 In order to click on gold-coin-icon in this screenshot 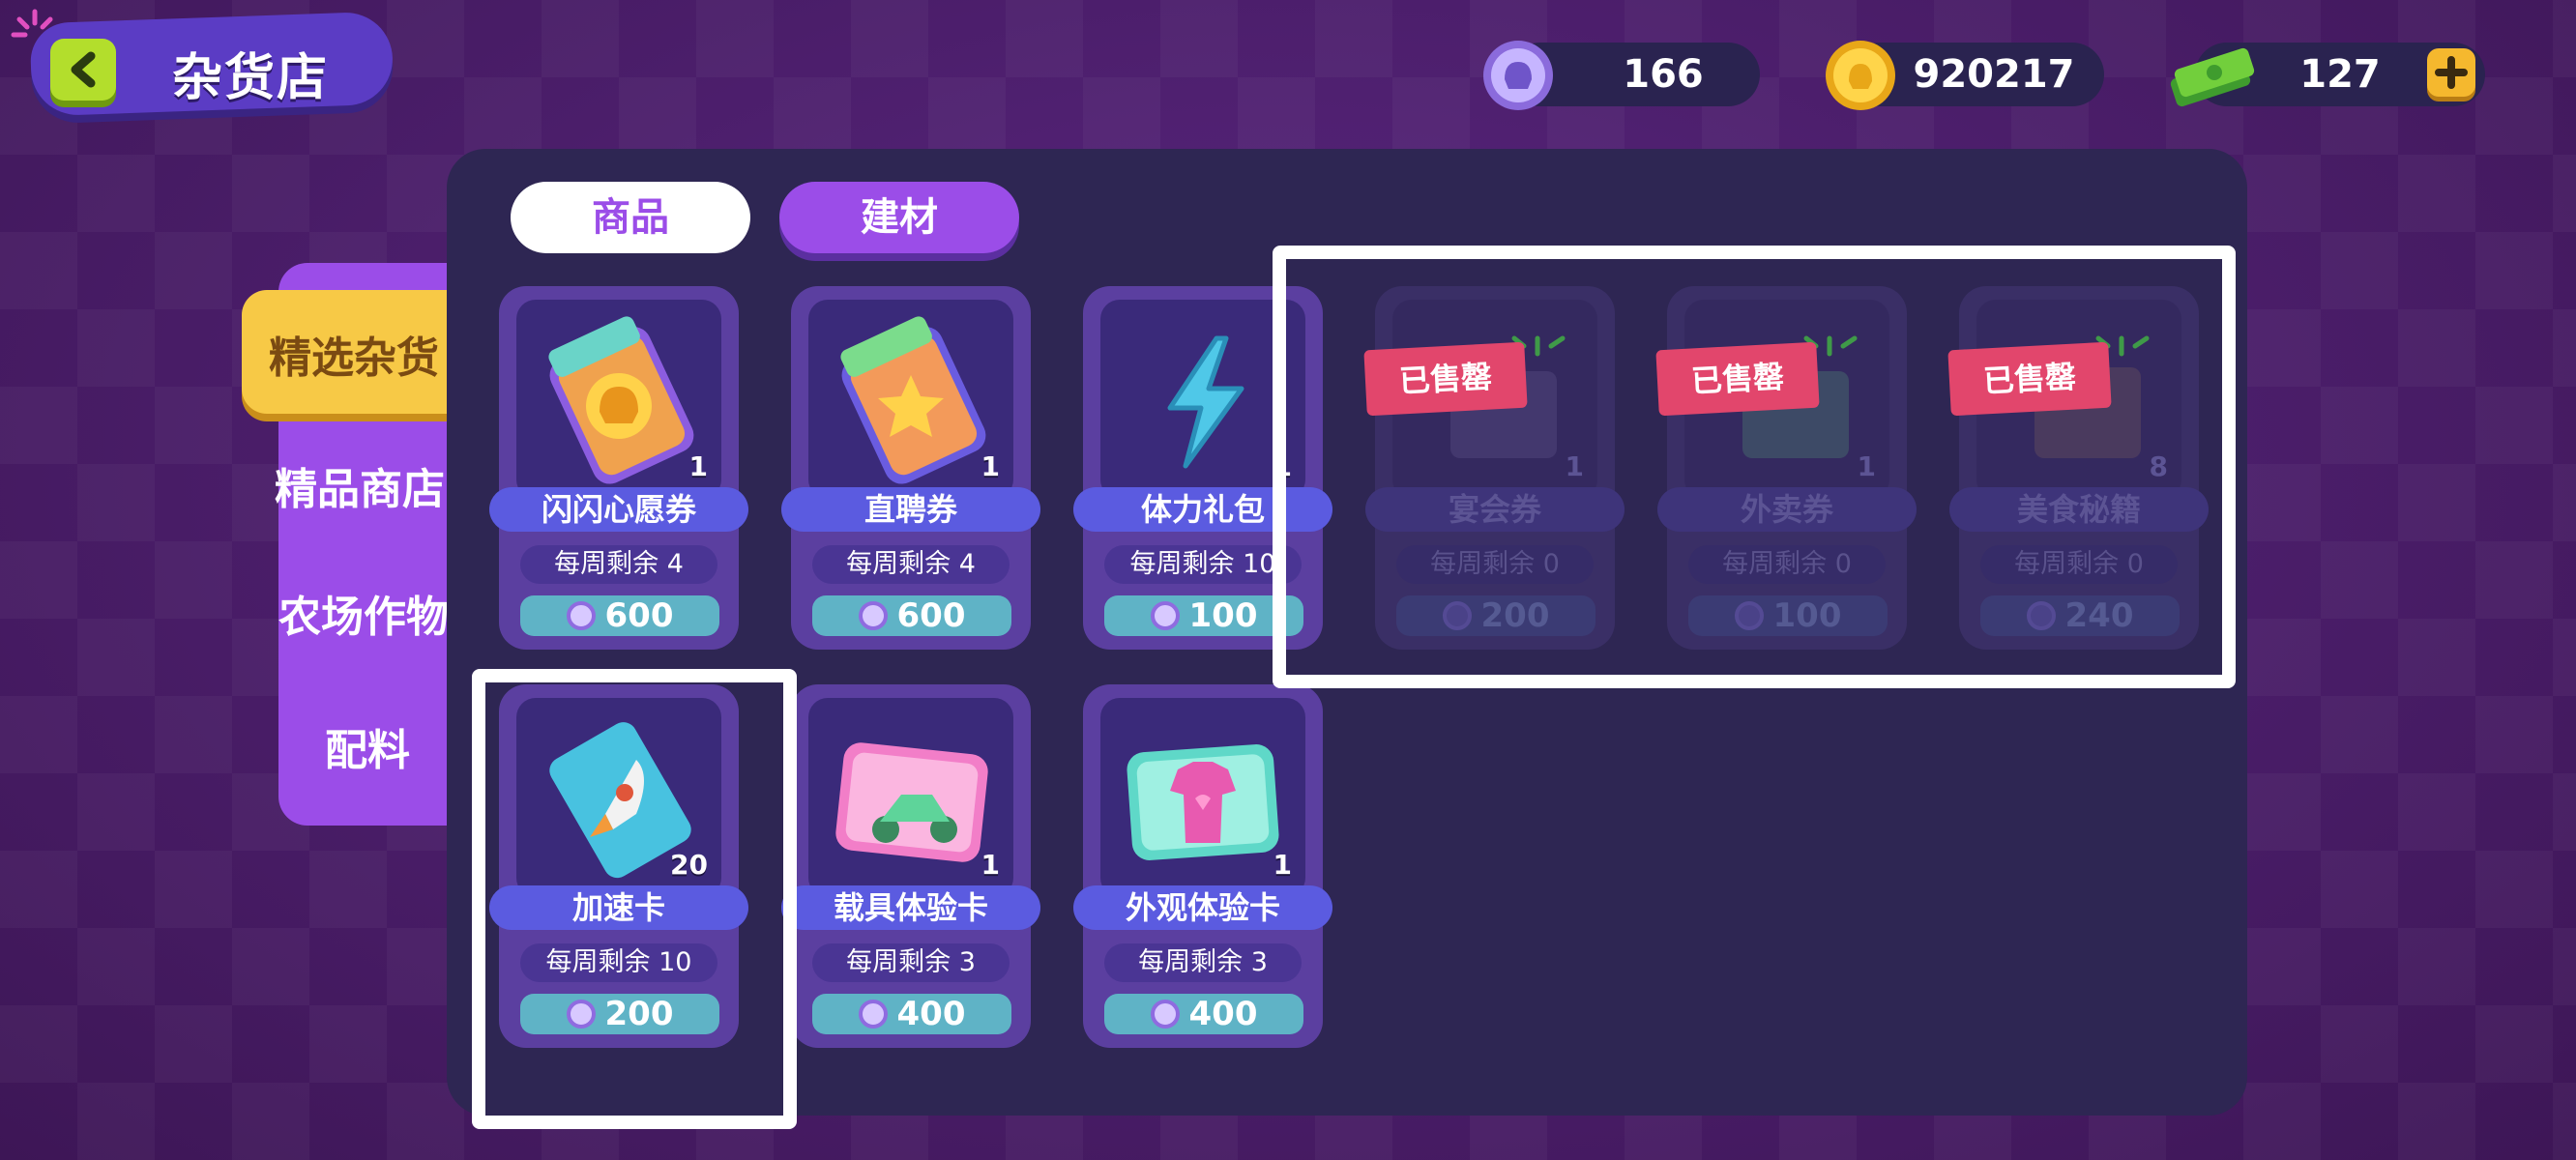, I will do `click(1860, 76)`.